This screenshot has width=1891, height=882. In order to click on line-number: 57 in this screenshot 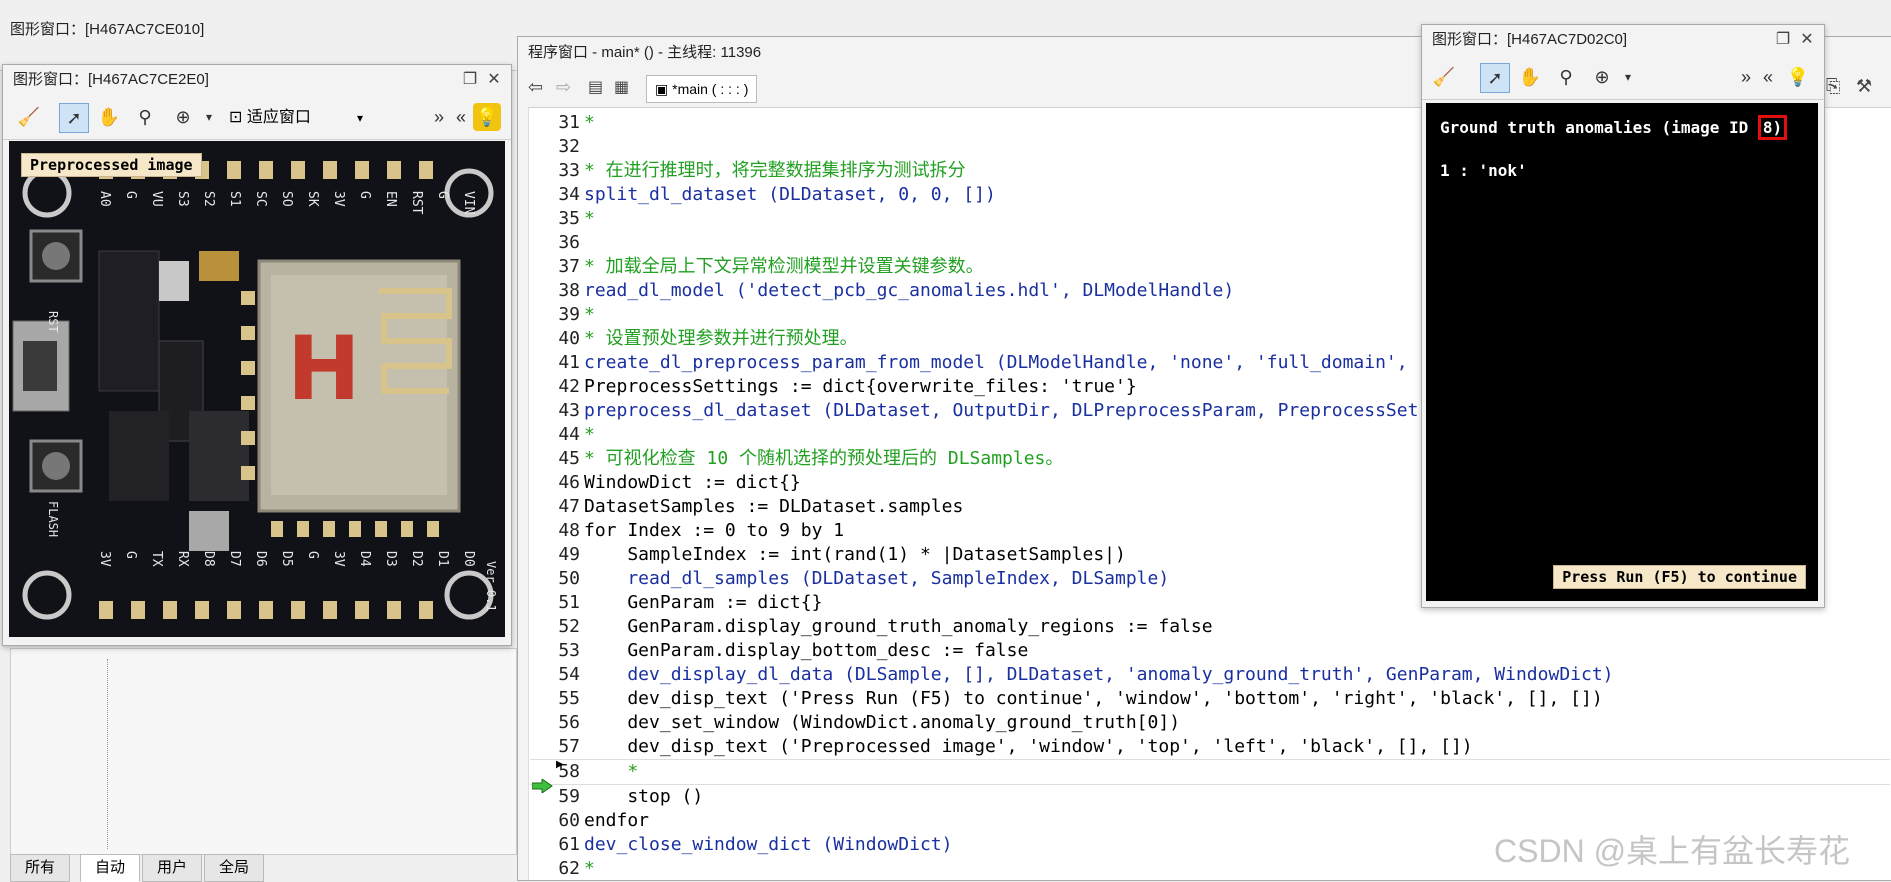, I will do `click(569, 746)`.